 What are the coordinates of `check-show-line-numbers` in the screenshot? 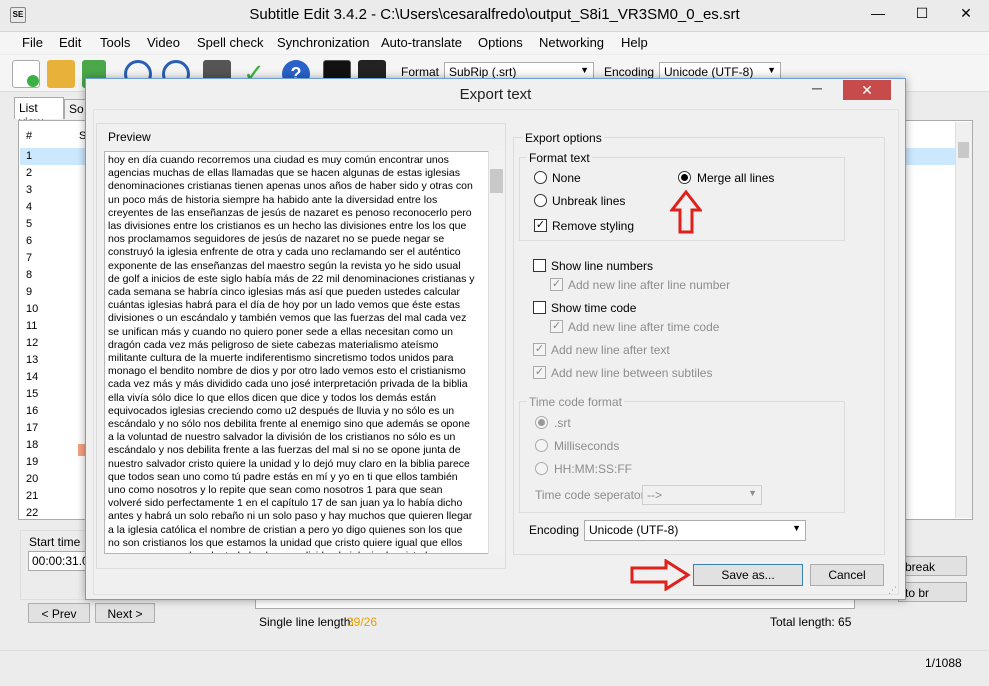 It's located at (539, 265).